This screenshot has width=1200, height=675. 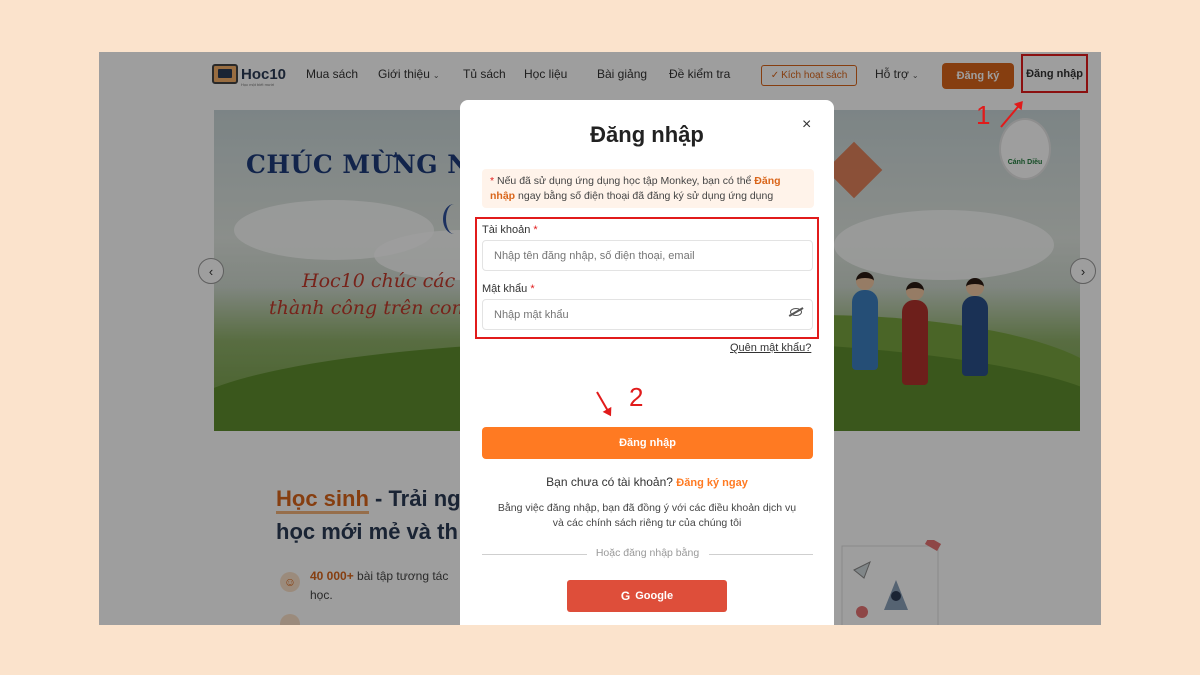 I want to click on no-account-row: Bạn chưa có tài khoản? Đăng ký ngay, so click(x=647, y=482).